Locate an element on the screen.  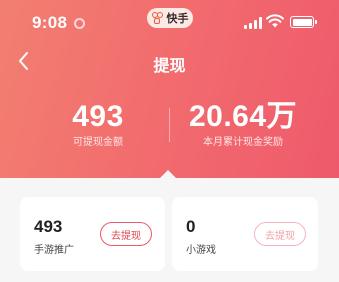
app-name: 快手 is located at coordinates (177, 19).